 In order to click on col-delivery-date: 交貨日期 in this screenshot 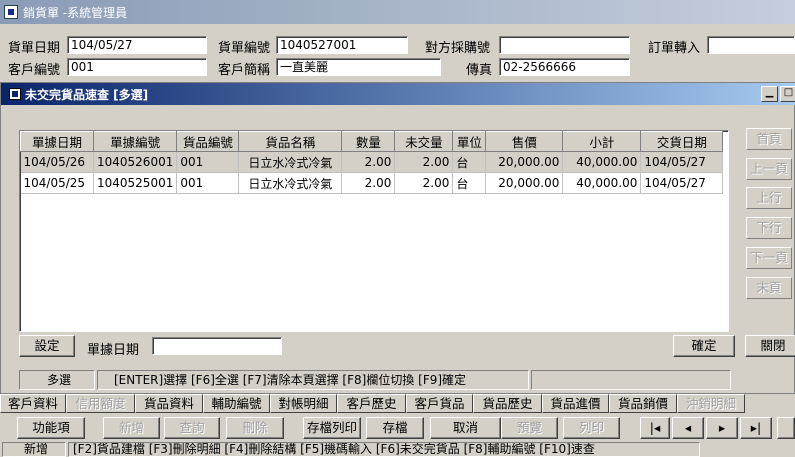, I will do `click(682, 141)`.